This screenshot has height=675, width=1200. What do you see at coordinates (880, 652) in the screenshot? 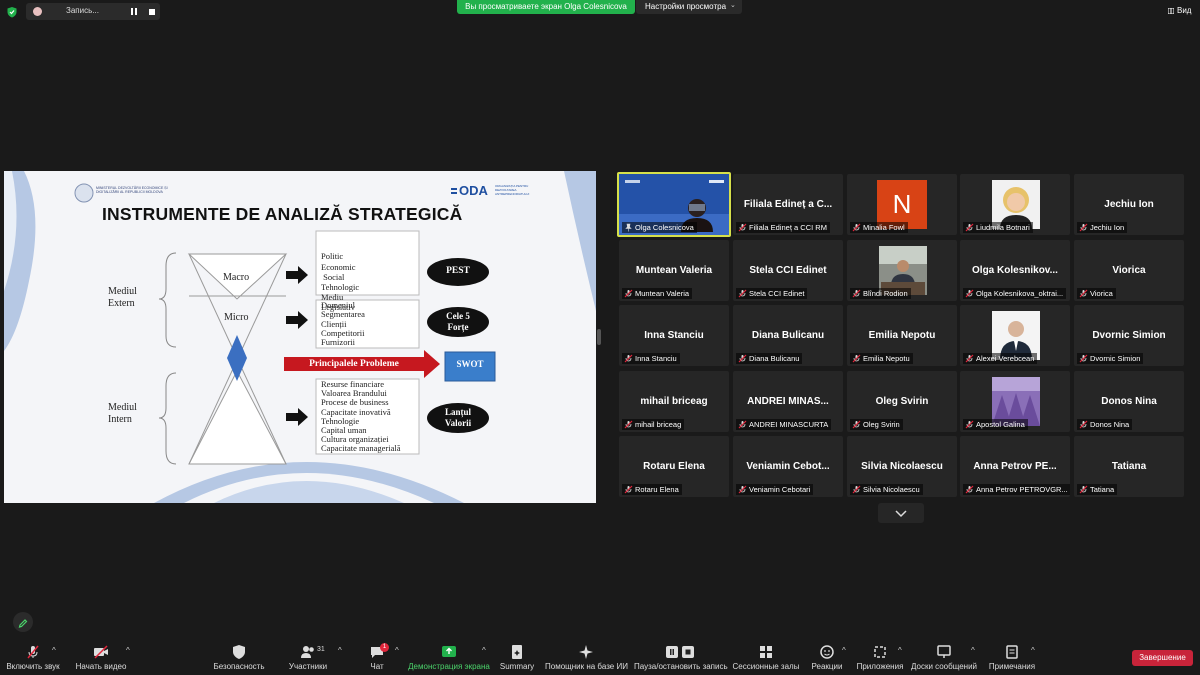
I see `apps-icon` at bounding box center [880, 652].